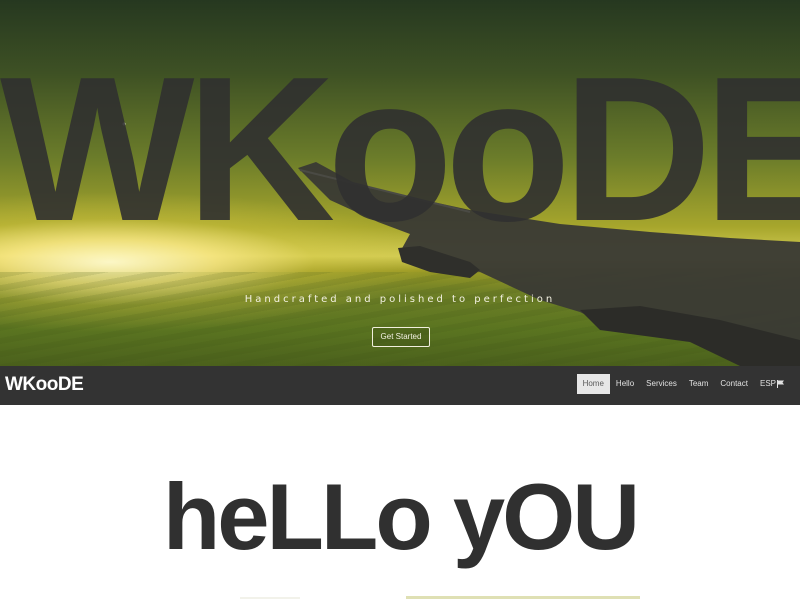 This screenshot has height=600, width=800. I want to click on nav-item-services: Services, so click(661, 384).